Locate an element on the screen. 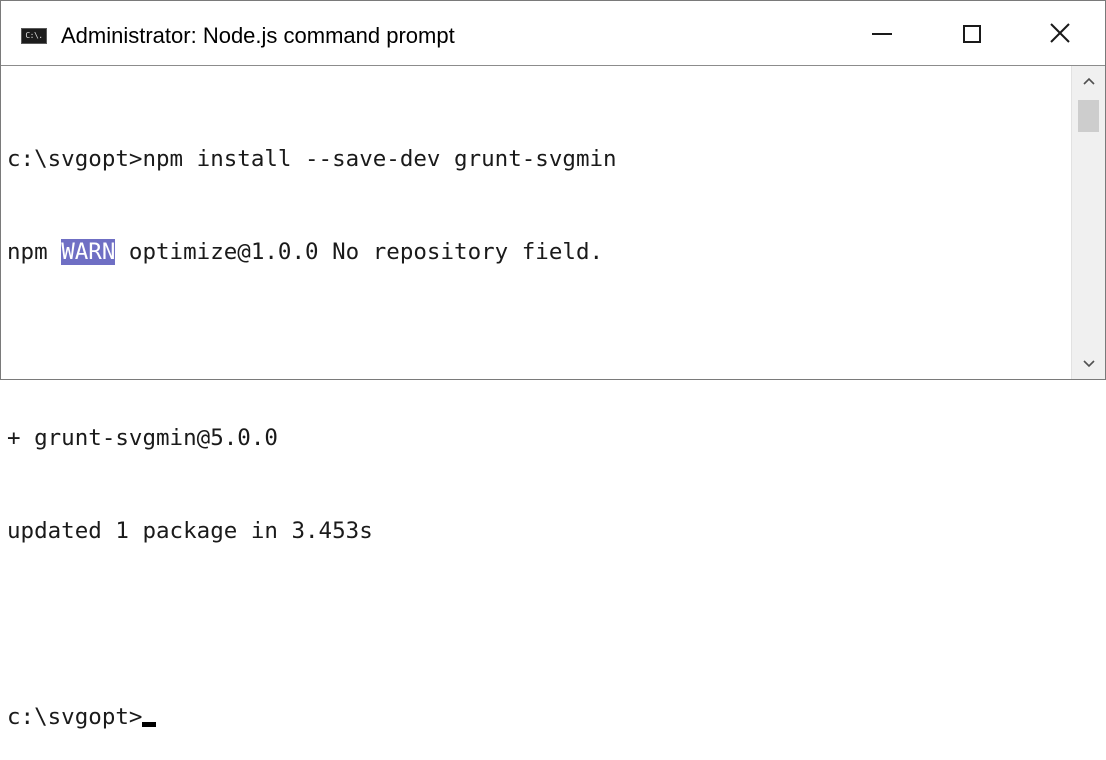 Image resolution: width=1106 pixels, height=760 pixels. close-icon is located at coordinates (1060, 33).